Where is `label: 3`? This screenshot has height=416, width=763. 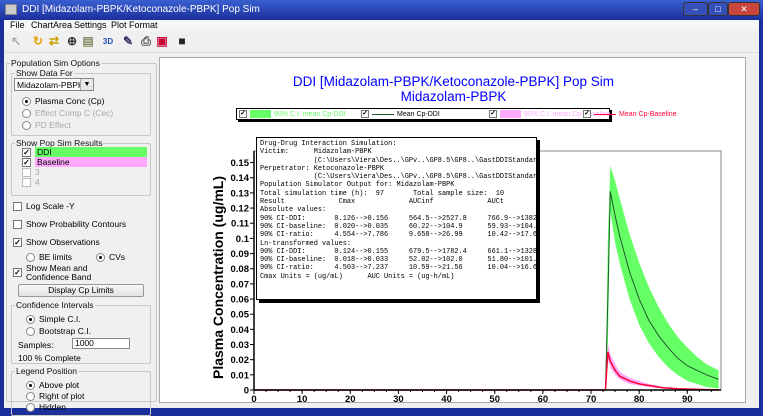 label: 3 is located at coordinates (37, 172).